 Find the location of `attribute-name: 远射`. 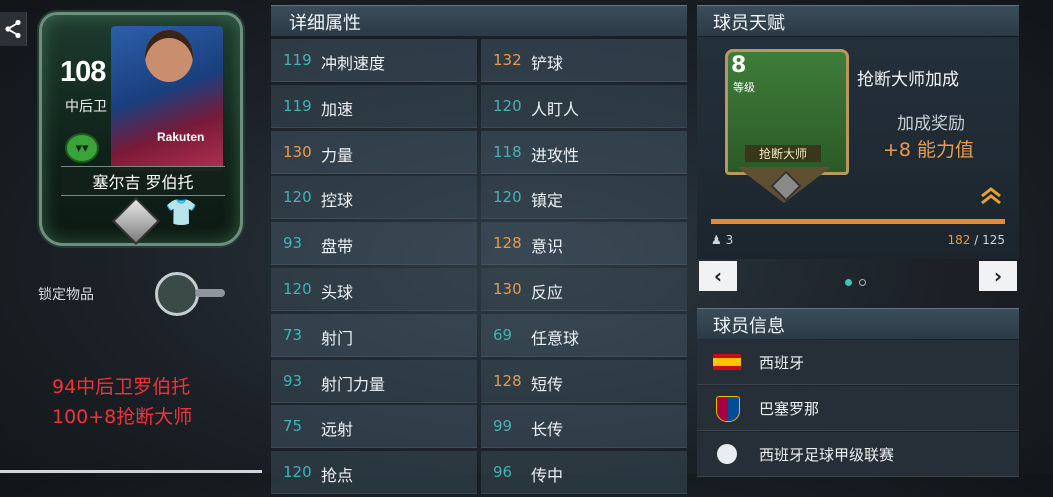

attribute-name: 远射 is located at coordinates (337, 430).